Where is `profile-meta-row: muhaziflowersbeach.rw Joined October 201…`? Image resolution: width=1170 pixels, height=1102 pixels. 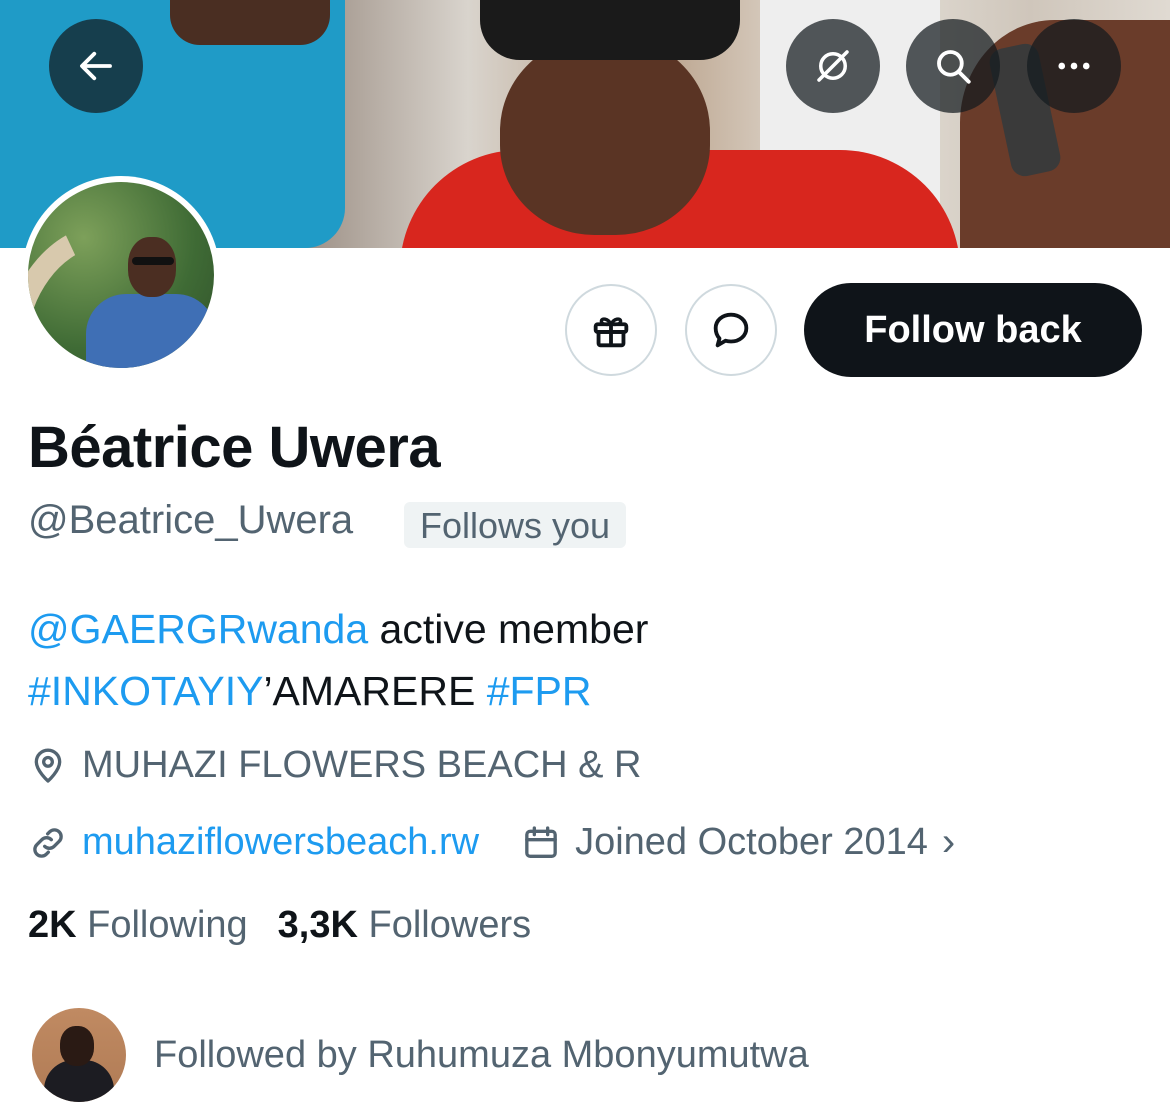 profile-meta-row: muhaziflowersbeach.rw Joined October 201… is located at coordinates (491, 842).